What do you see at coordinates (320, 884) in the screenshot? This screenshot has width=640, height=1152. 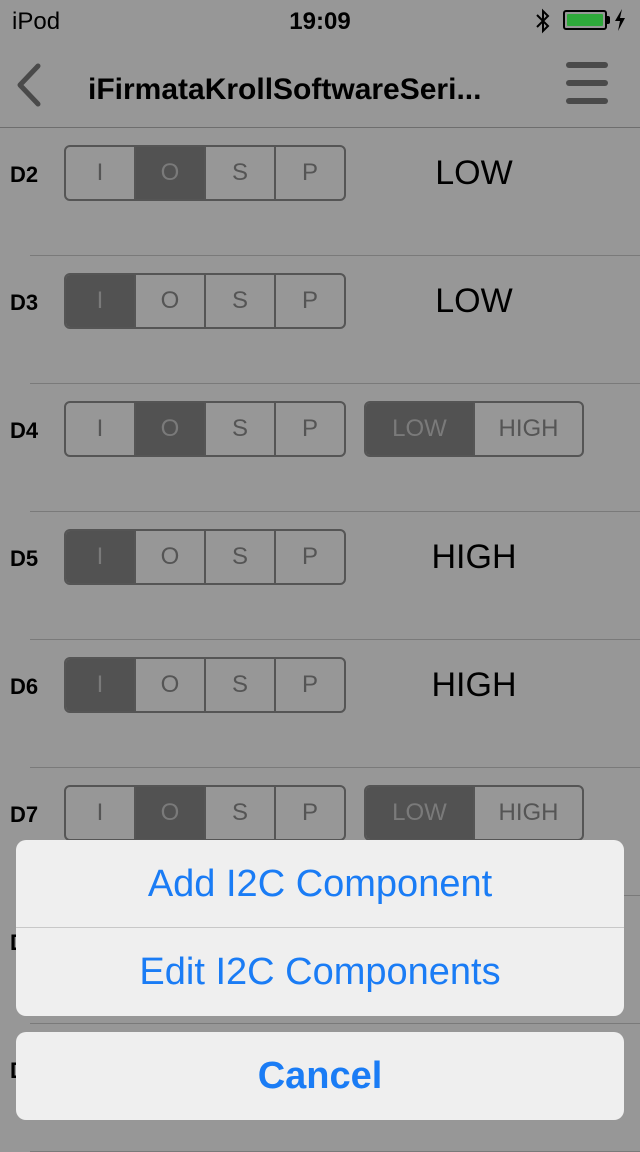 I see `add-i2c-component-button: Add I2C Component` at bounding box center [320, 884].